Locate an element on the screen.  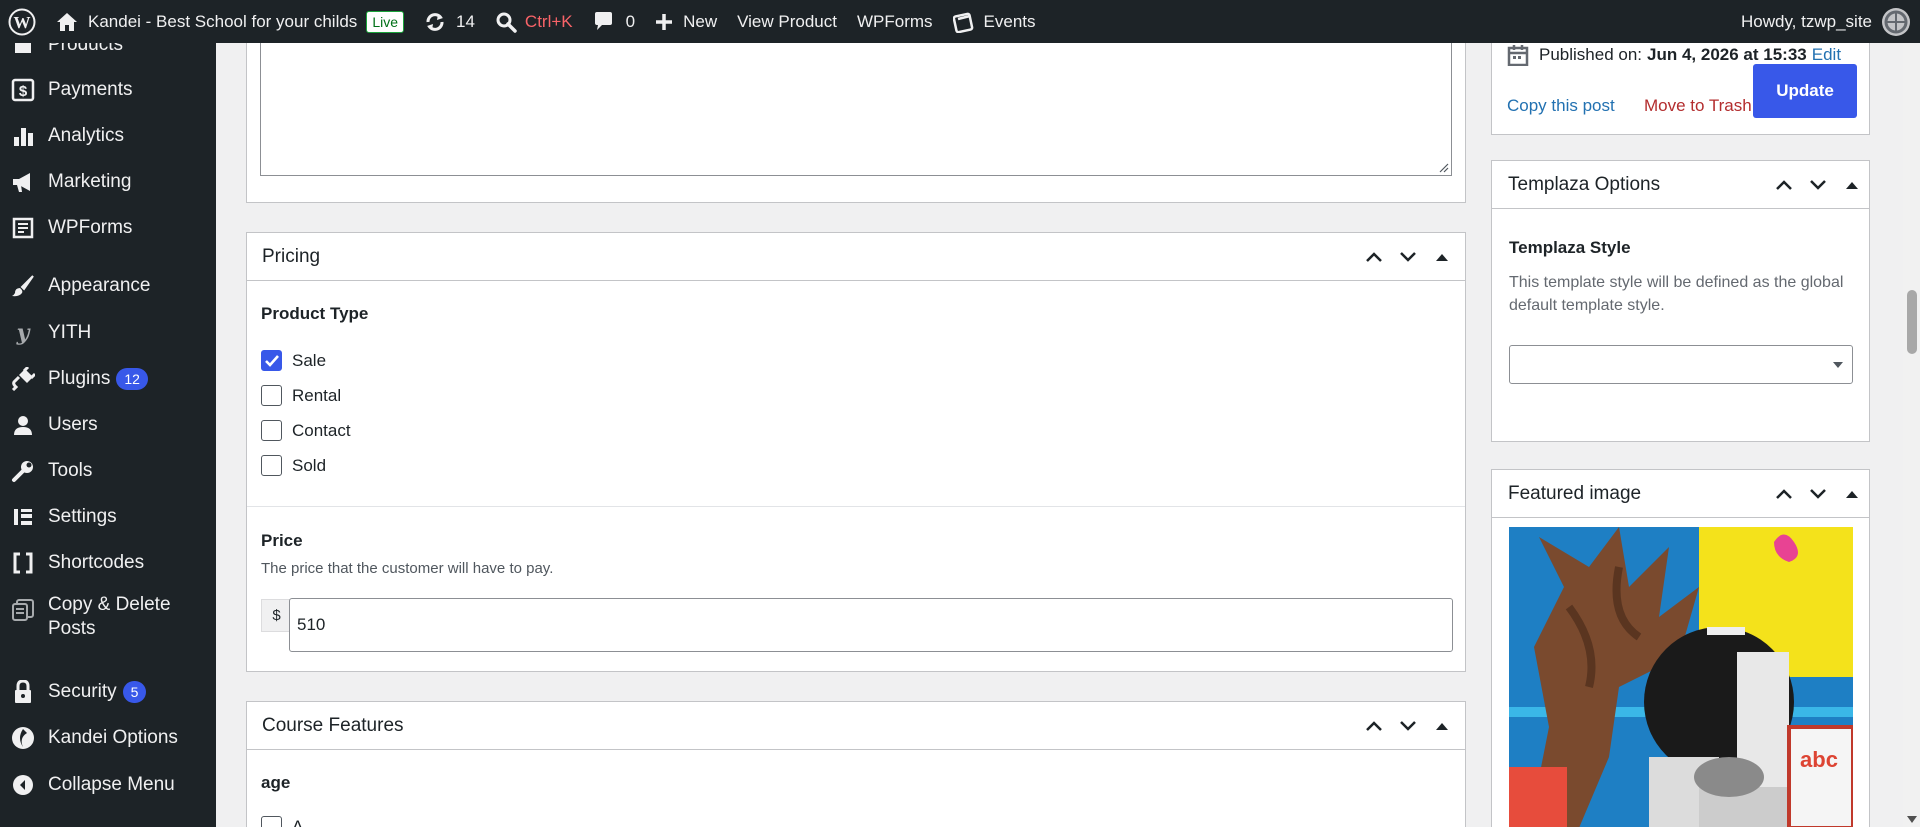
svg-text: W is located at coordinates (22, 22).